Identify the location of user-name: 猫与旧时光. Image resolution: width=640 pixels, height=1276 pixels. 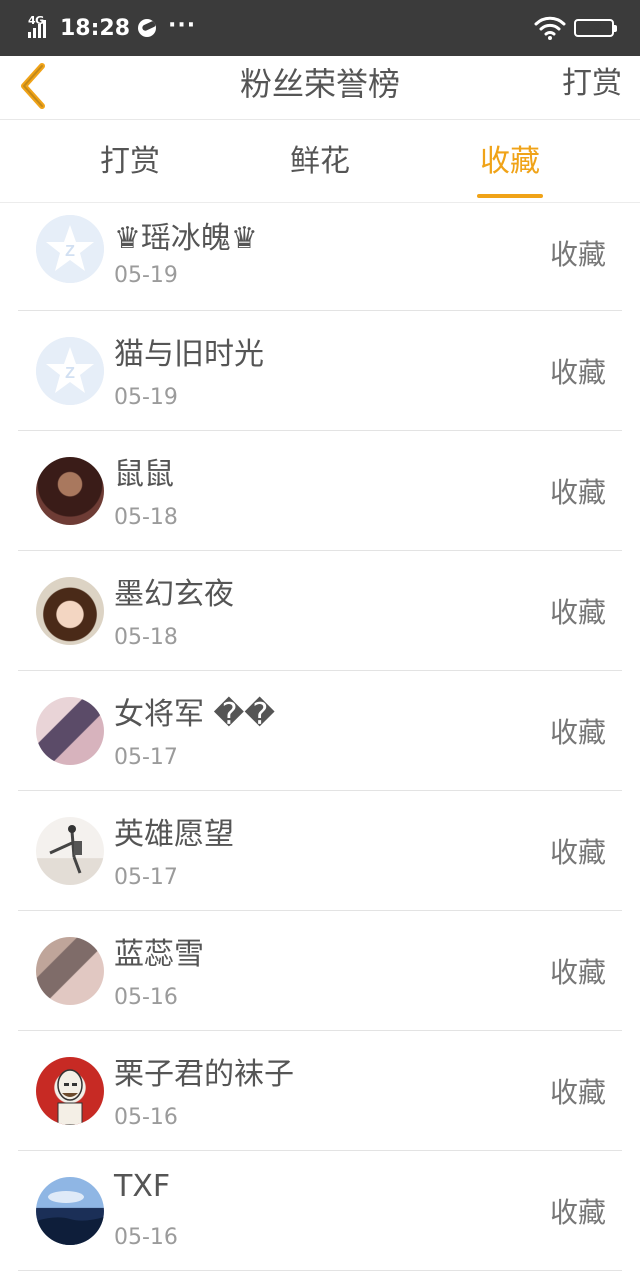
(189, 354).